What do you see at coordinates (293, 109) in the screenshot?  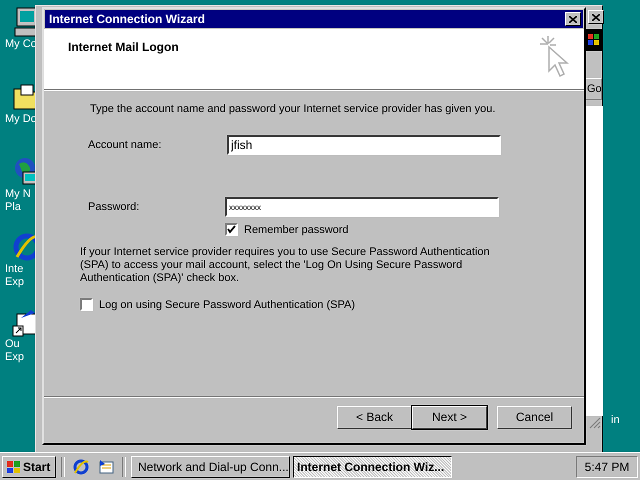 I see `instruction-text: Type the account name and password your Internet service provider has given you.` at bounding box center [293, 109].